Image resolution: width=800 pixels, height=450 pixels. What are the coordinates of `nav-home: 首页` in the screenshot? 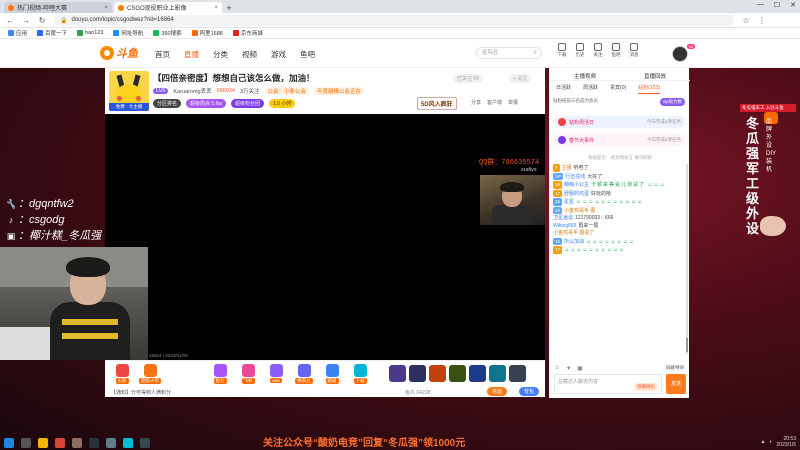 It's located at (162, 54).